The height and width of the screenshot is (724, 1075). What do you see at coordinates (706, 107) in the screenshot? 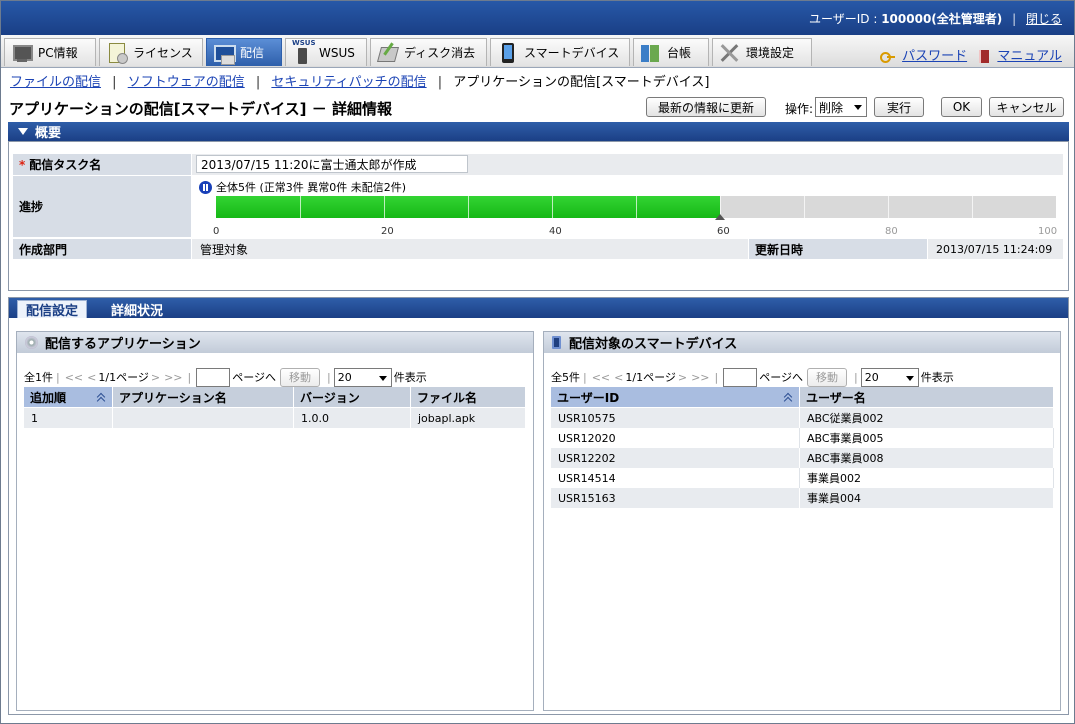
I see `refresh-button: 最新の情報に更新` at bounding box center [706, 107].